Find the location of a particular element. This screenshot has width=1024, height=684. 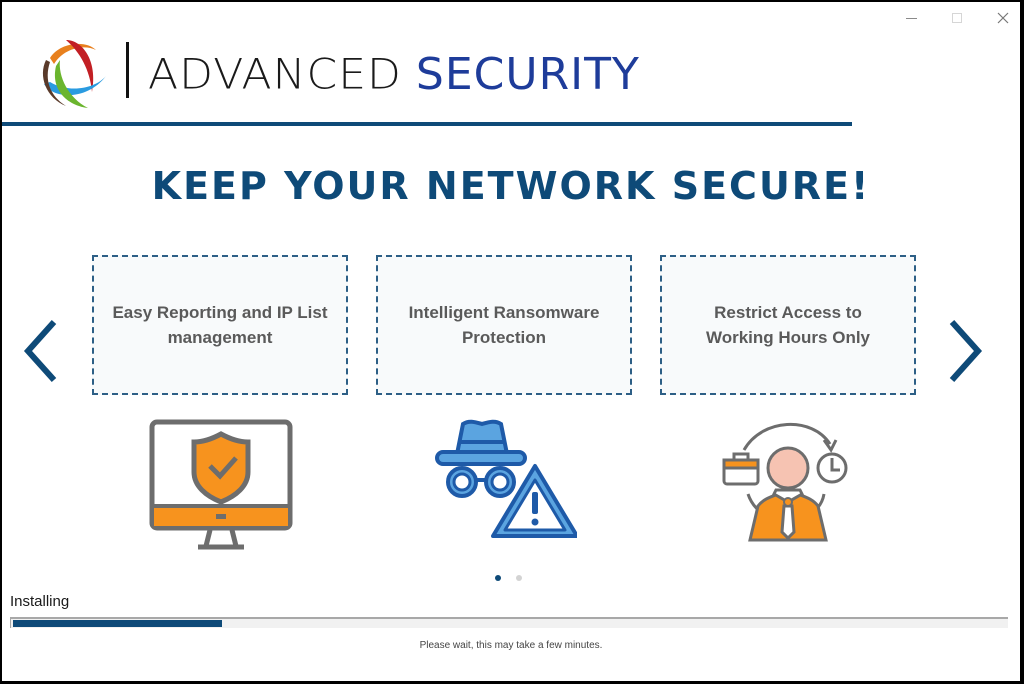

header-divider is located at coordinates (427, 124).